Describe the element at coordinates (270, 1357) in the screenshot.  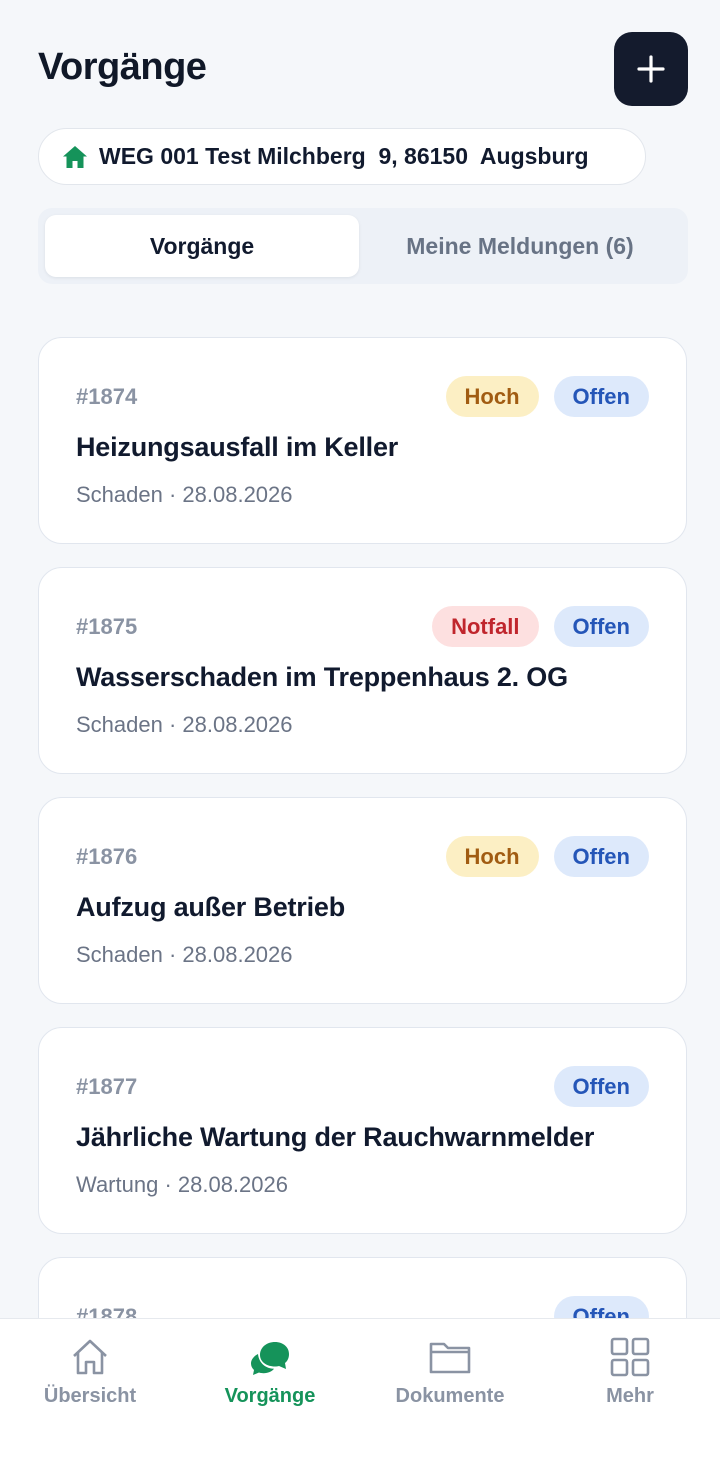
I see `chat-icon` at that location.